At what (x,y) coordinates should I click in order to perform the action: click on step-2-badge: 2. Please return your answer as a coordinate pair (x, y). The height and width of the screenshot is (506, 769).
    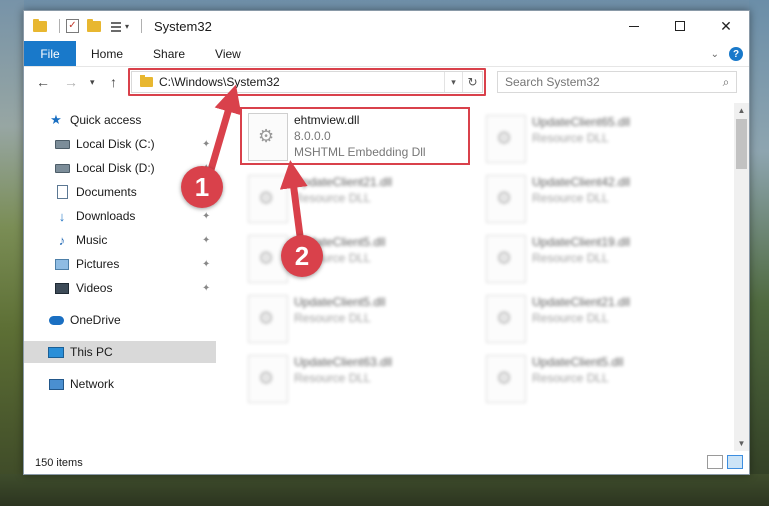
    Looking at the image, I should click on (302, 256).